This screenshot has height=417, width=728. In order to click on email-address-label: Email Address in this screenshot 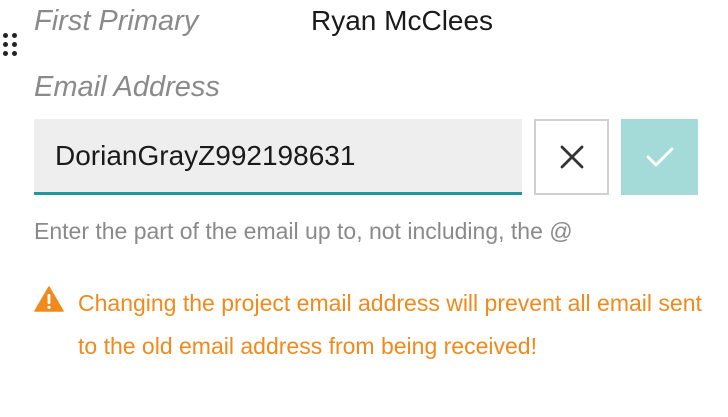, I will do `click(127, 87)`.